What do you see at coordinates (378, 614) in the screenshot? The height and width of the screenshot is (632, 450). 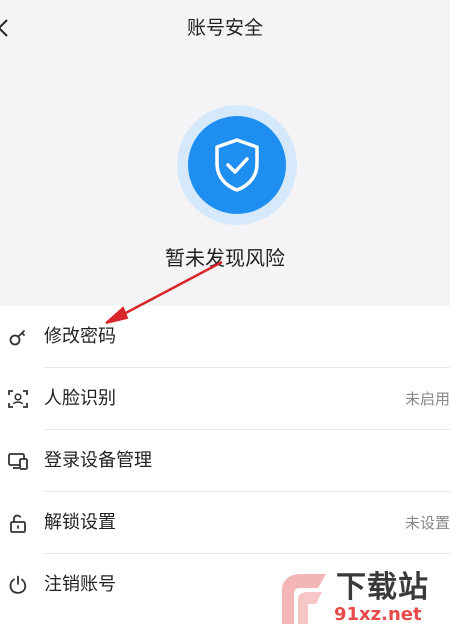 I see `watermark-domain: 91xz.net` at bounding box center [378, 614].